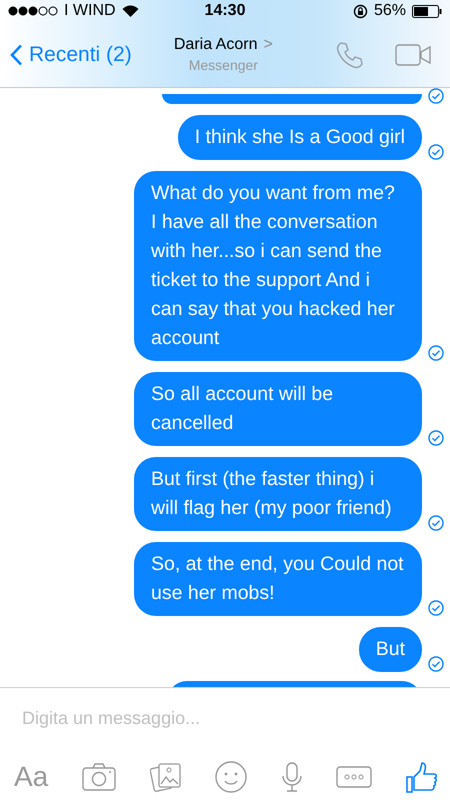 The image size is (450, 800). I want to click on camera-icon, so click(99, 777).